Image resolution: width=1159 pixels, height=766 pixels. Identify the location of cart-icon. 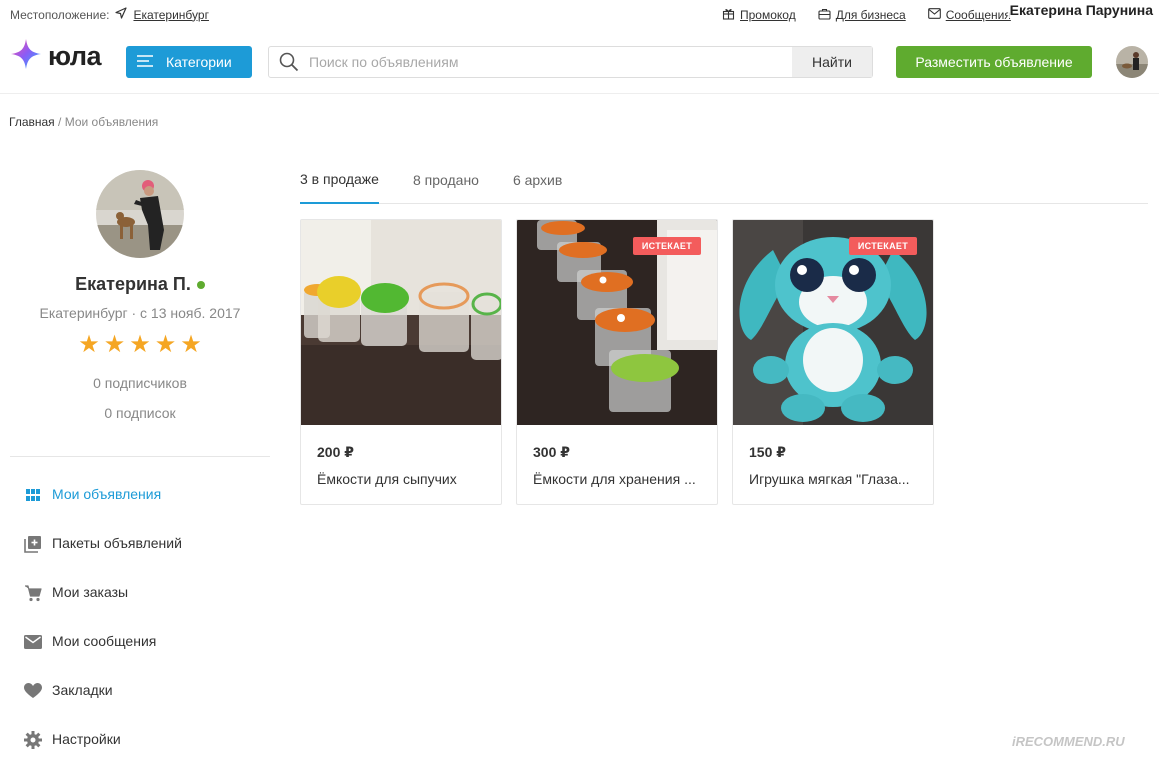
(33, 593).